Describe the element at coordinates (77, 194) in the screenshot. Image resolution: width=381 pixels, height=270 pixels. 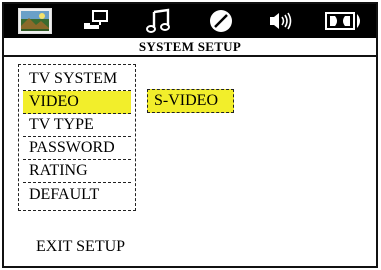
I see `menu-item-default: DEFAULT` at that location.